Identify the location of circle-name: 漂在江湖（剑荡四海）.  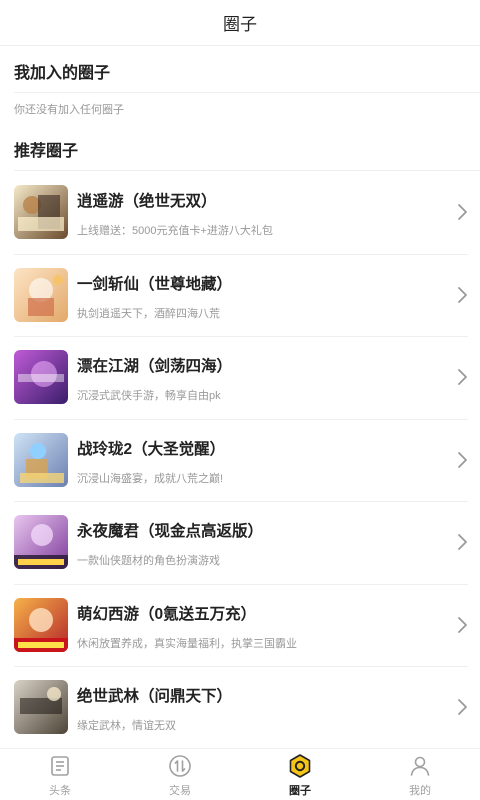
(155, 366).